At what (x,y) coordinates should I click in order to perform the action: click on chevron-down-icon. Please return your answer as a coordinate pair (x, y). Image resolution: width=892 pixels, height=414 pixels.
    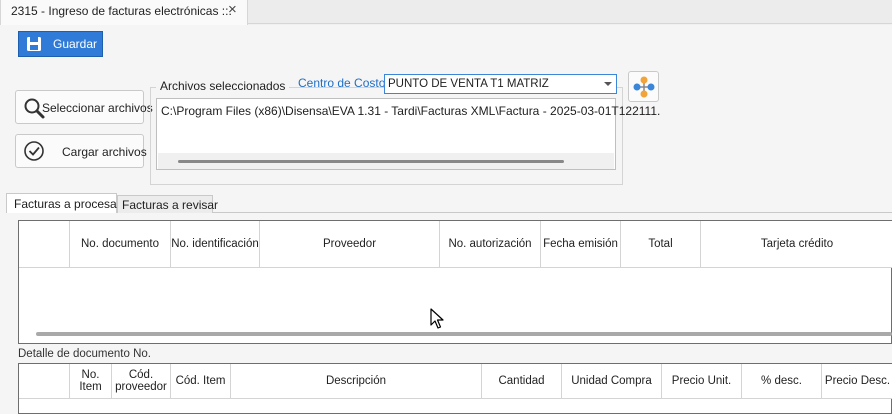
    Looking at the image, I should click on (608, 84).